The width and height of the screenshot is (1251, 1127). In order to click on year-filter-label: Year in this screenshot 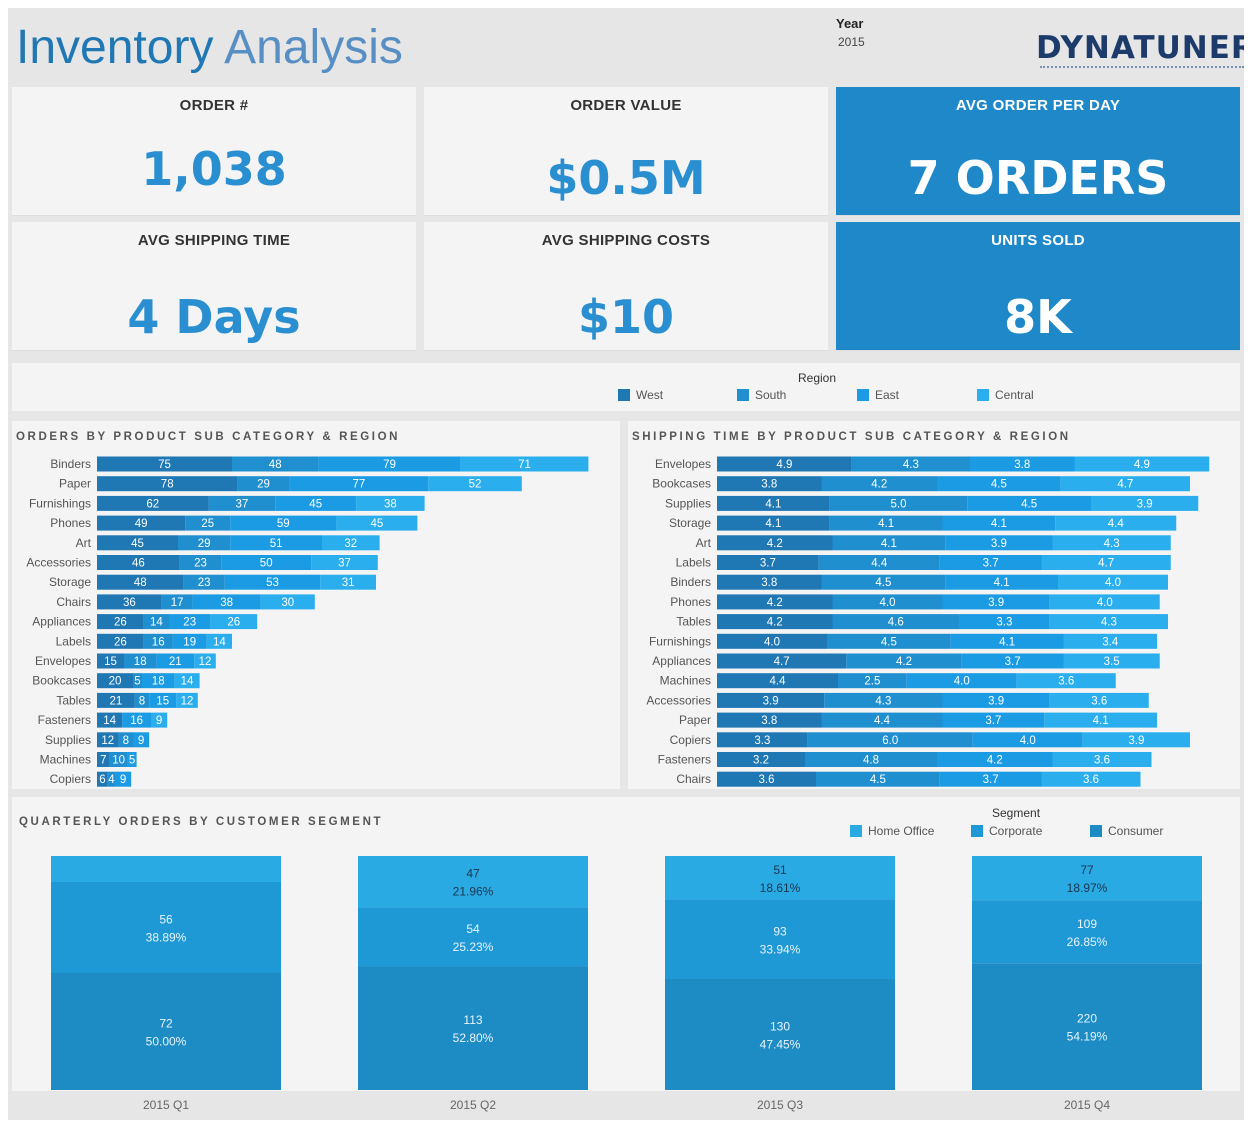, I will do `click(850, 23)`.